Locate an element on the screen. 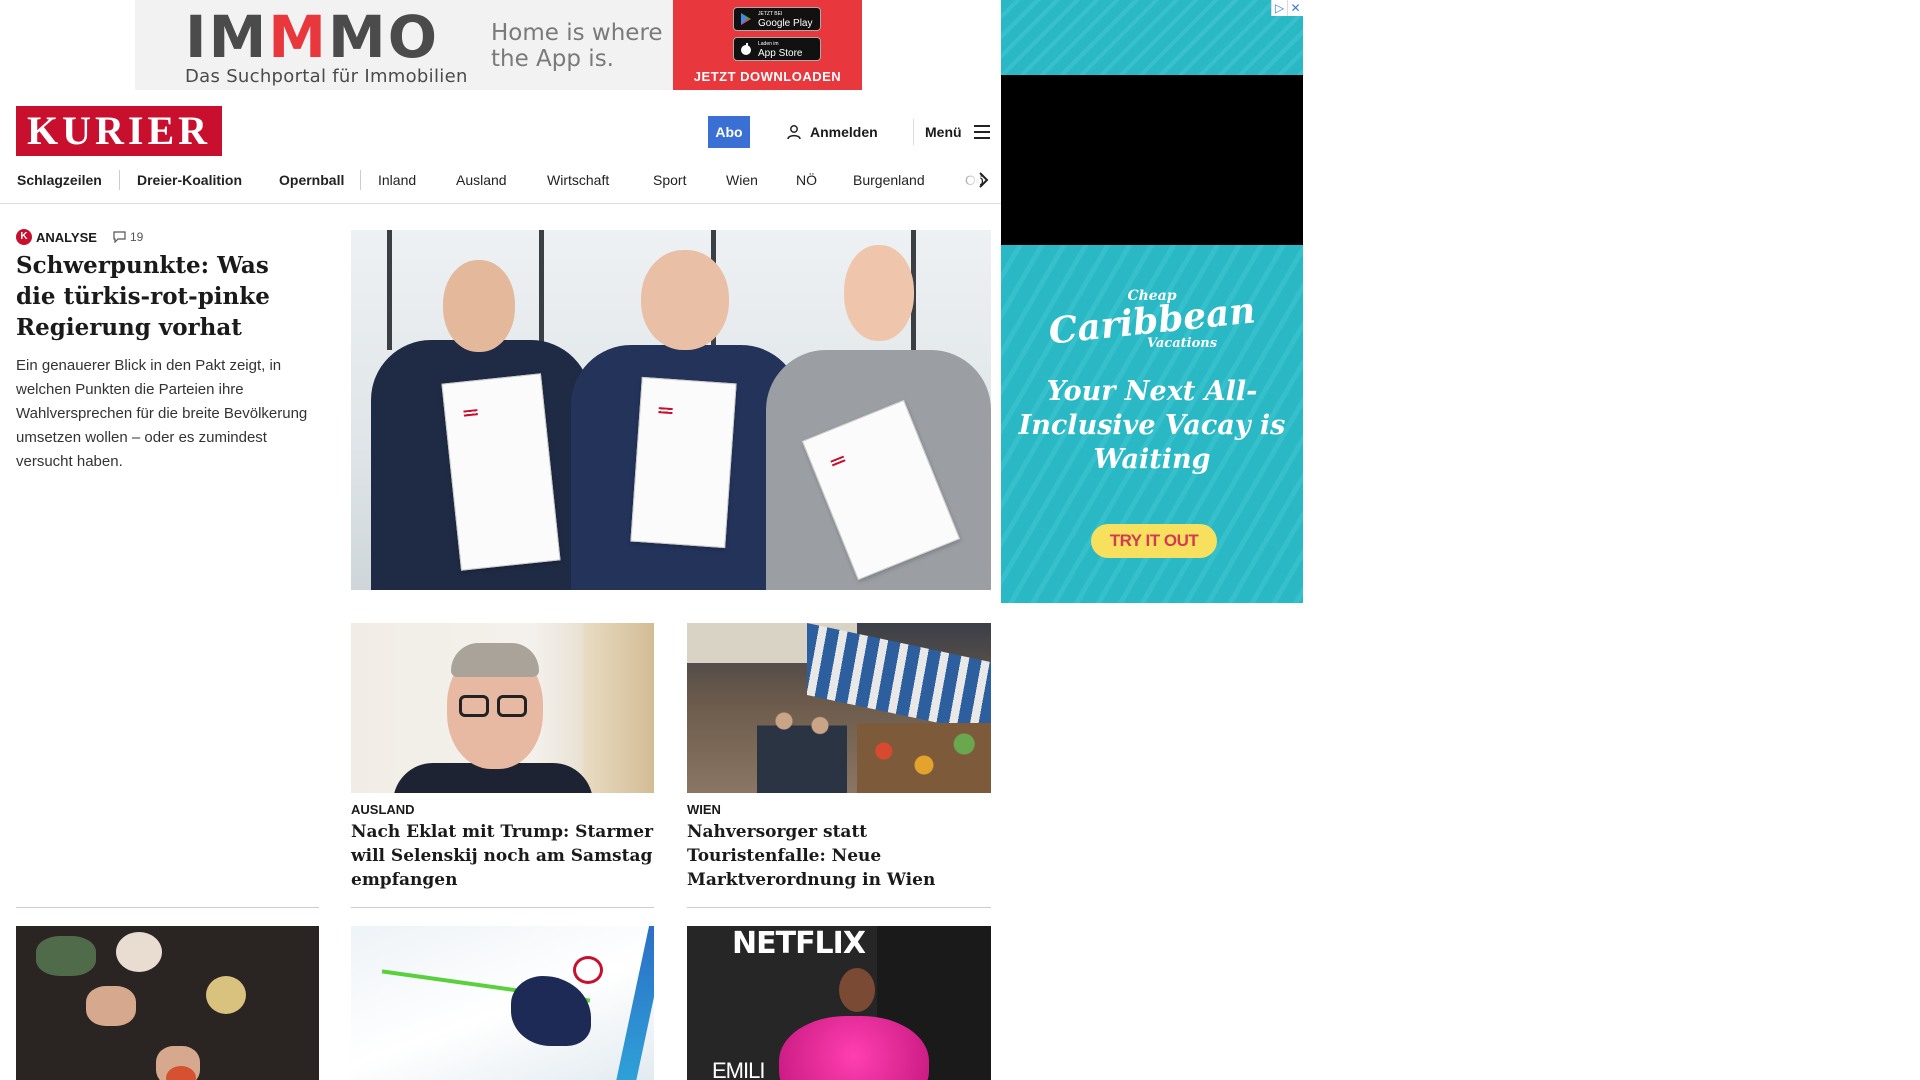  nav-item-noe: NÖ is located at coordinates (806, 184).